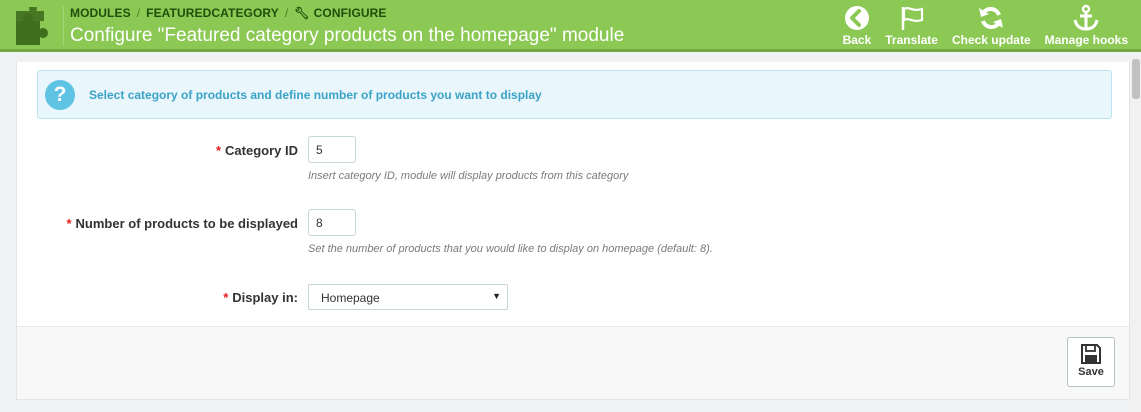 The width and height of the screenshot is (1141, 412). What do you see at coordinates (1136, 233) in the screenshot?
I see `vertical-scrollbar` at bounding box center [1136, 233].